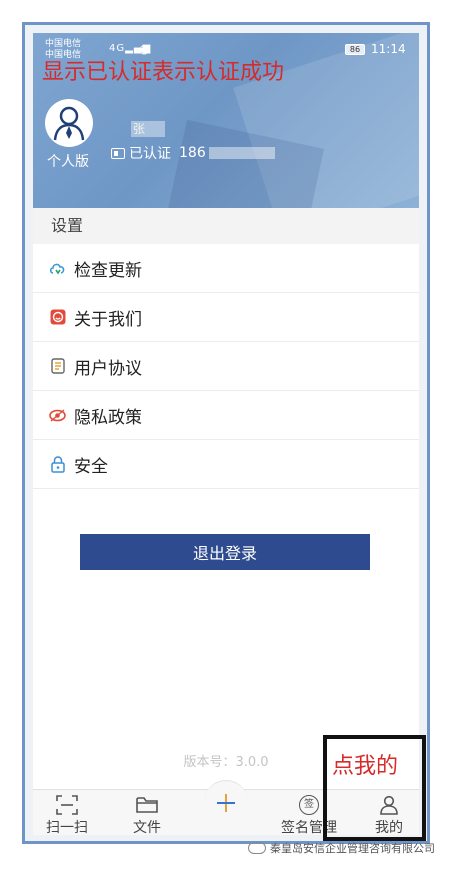  Describe the element at coordinates (67, 827) in the screenshot. I see `tab-label: 扫一扫` at that location.